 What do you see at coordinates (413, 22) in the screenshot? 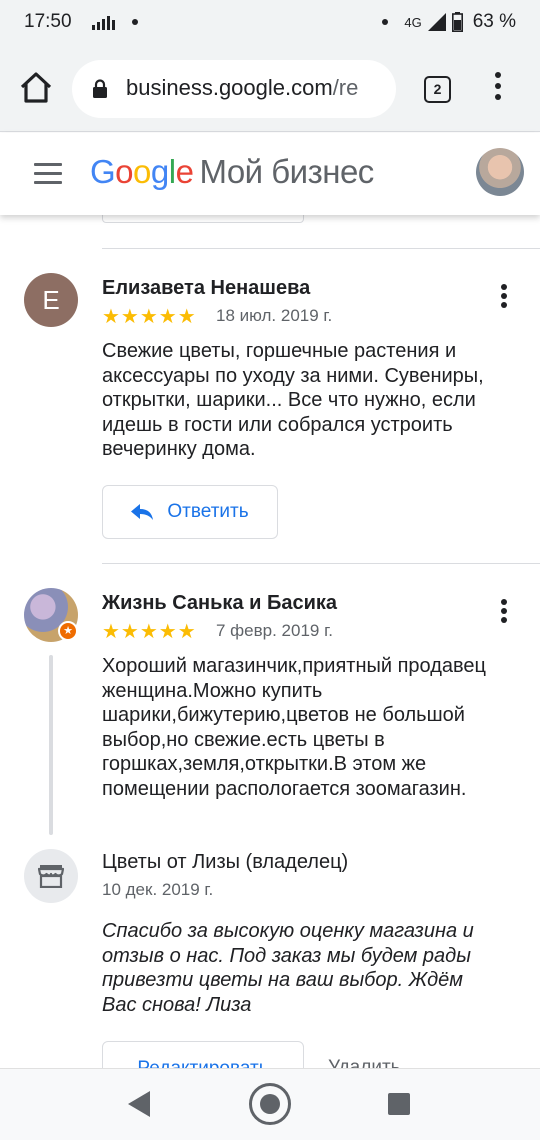
I see `network-type: 4G` at bounding box center [413, 22].